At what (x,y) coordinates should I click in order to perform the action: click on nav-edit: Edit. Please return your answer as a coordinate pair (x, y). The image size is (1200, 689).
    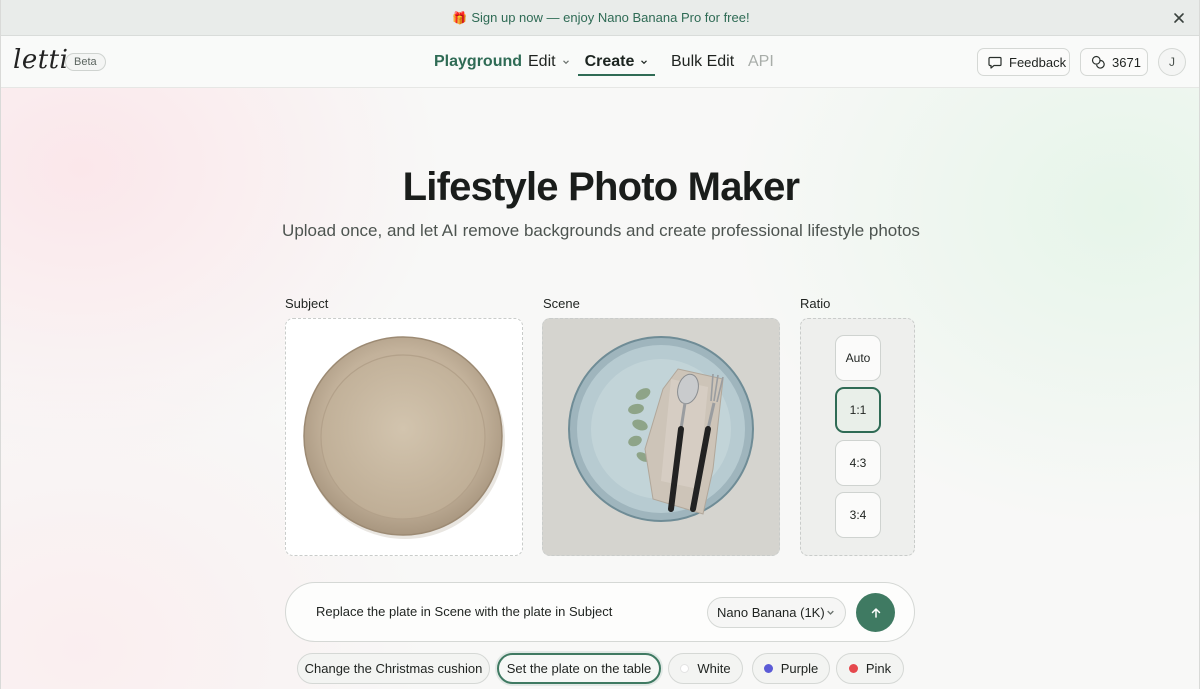
    Looking at the image, I should click on (549, 62).